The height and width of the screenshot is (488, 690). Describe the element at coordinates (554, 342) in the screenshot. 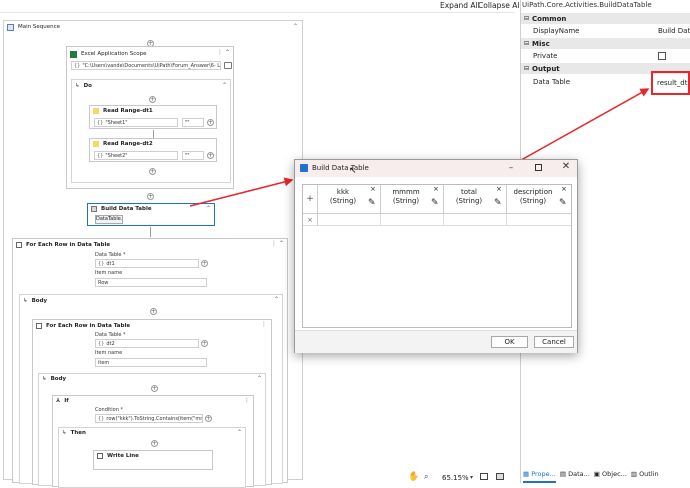

I see `cancel-button: Cancel` at that location.